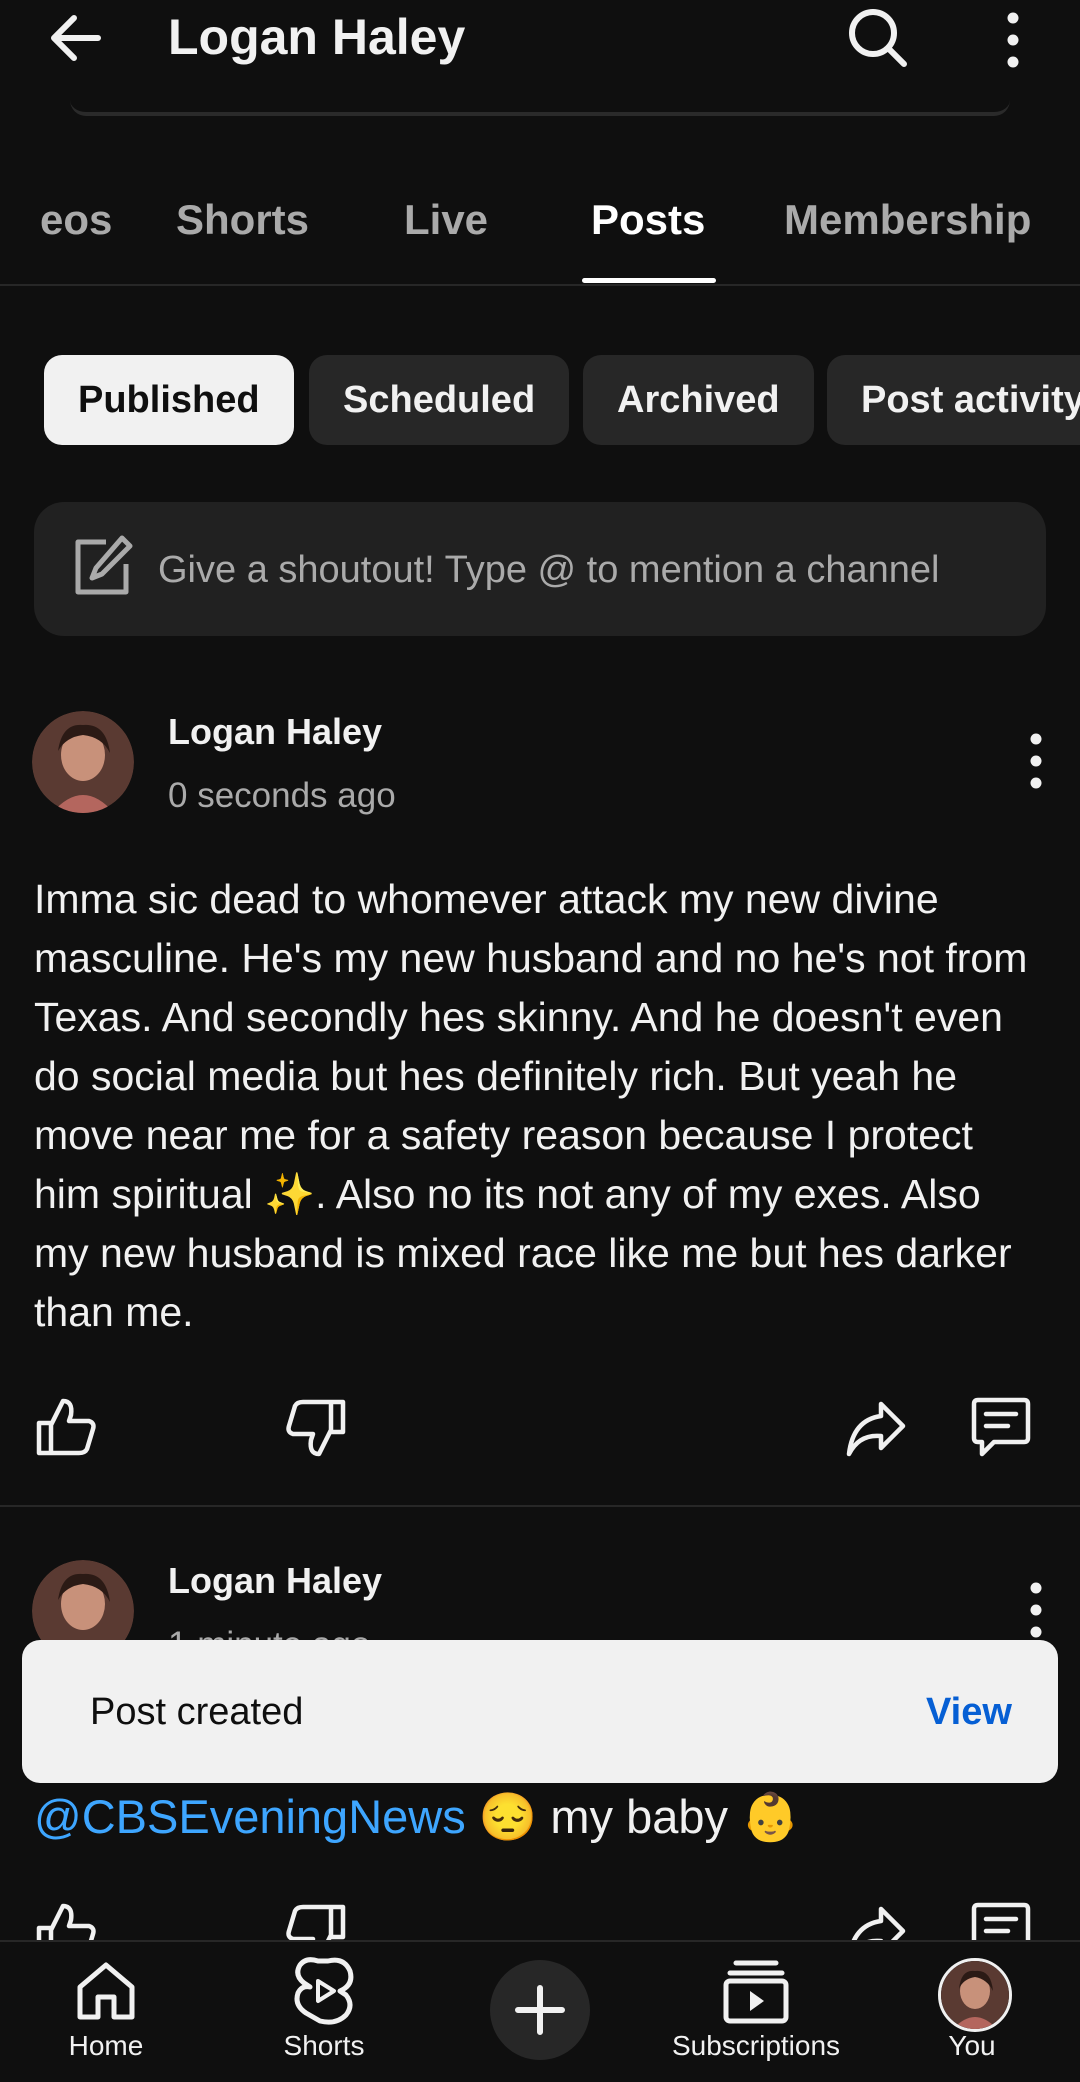 Image resolution: width=1080 pixels, height=2082 pixels. Describe the element at coordinates (756, 1991) in the screenshot. I see `subscriptions-icon` at that location.